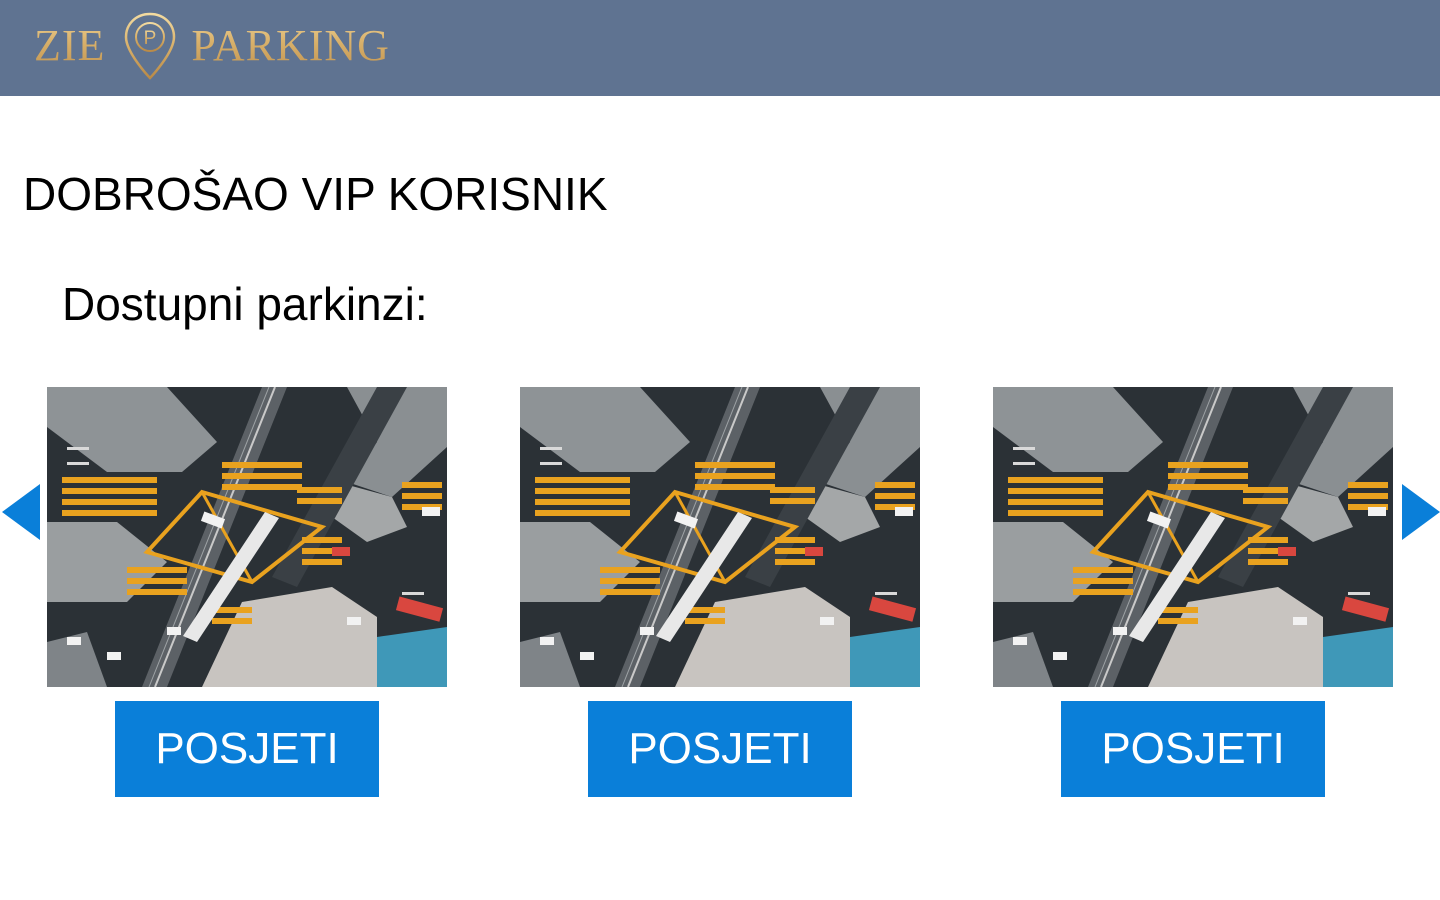 Image resolution: width=1440 pixels, height=900 pixels. Describe the element at coordinates (245, 304) in the screenshot. I see `available-parkings-heading: Dostupni parkinzi:` at that location.